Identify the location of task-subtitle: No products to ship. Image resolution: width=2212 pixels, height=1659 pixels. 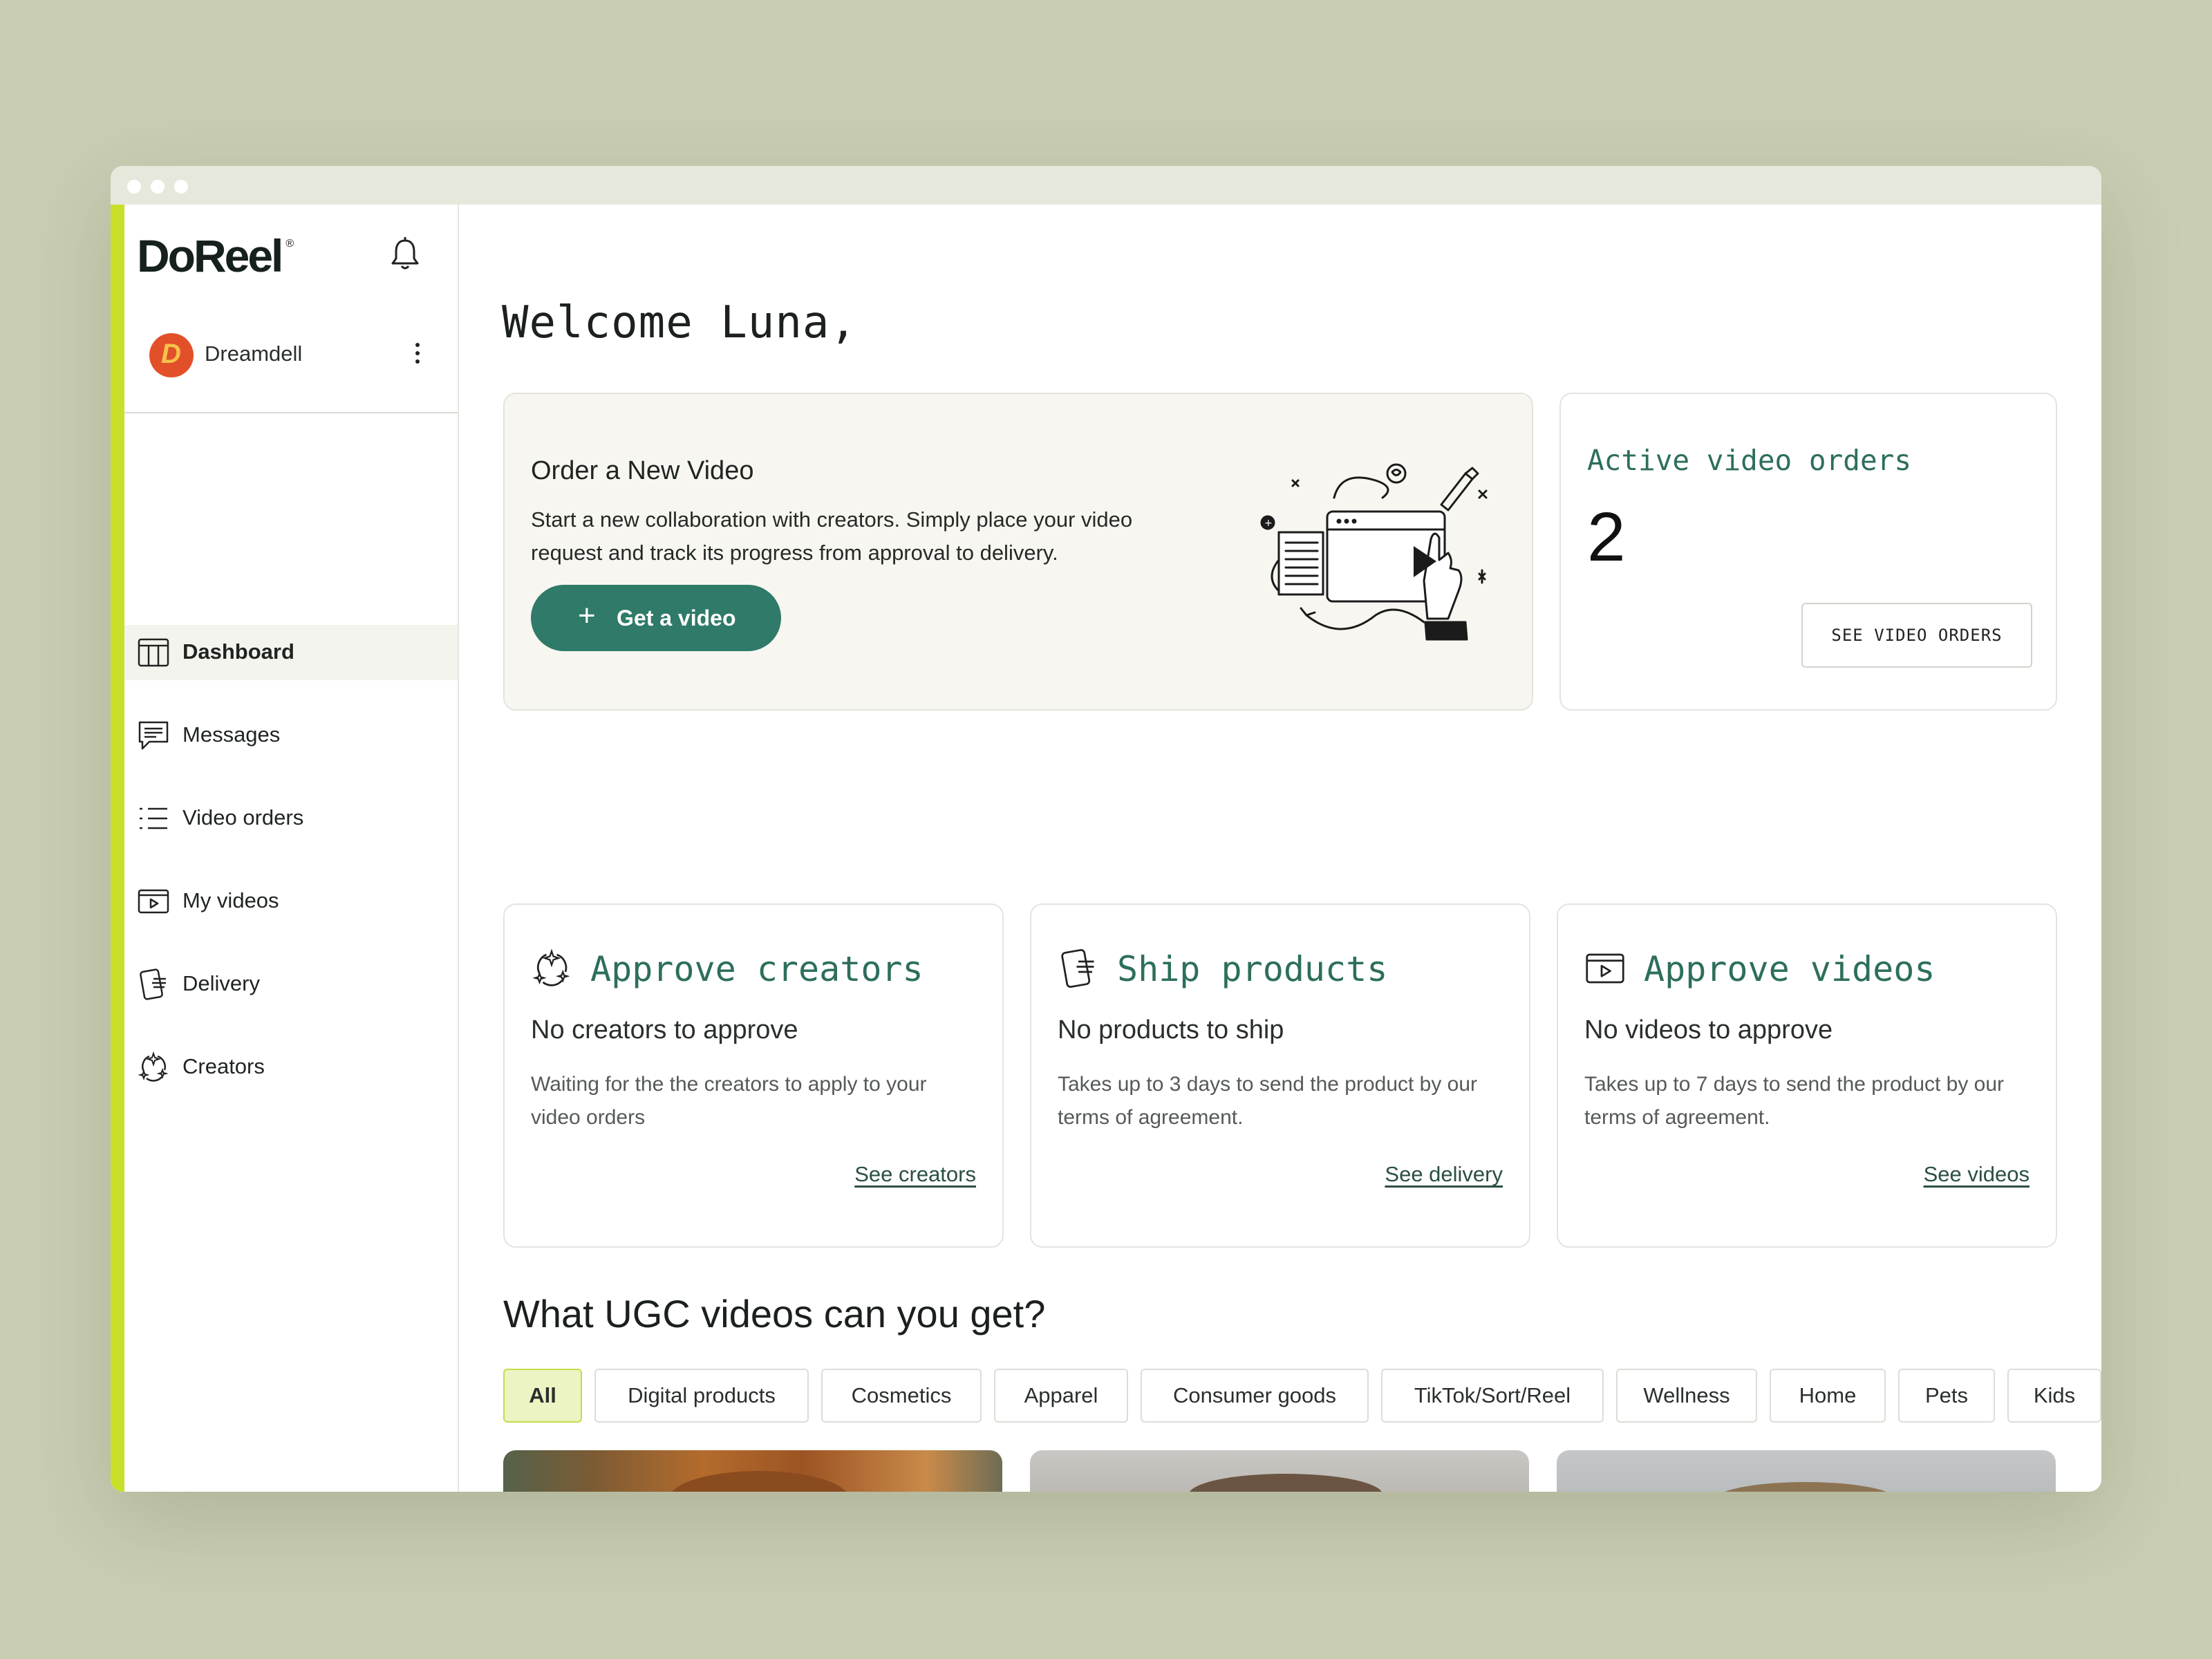
(1171, 1029).